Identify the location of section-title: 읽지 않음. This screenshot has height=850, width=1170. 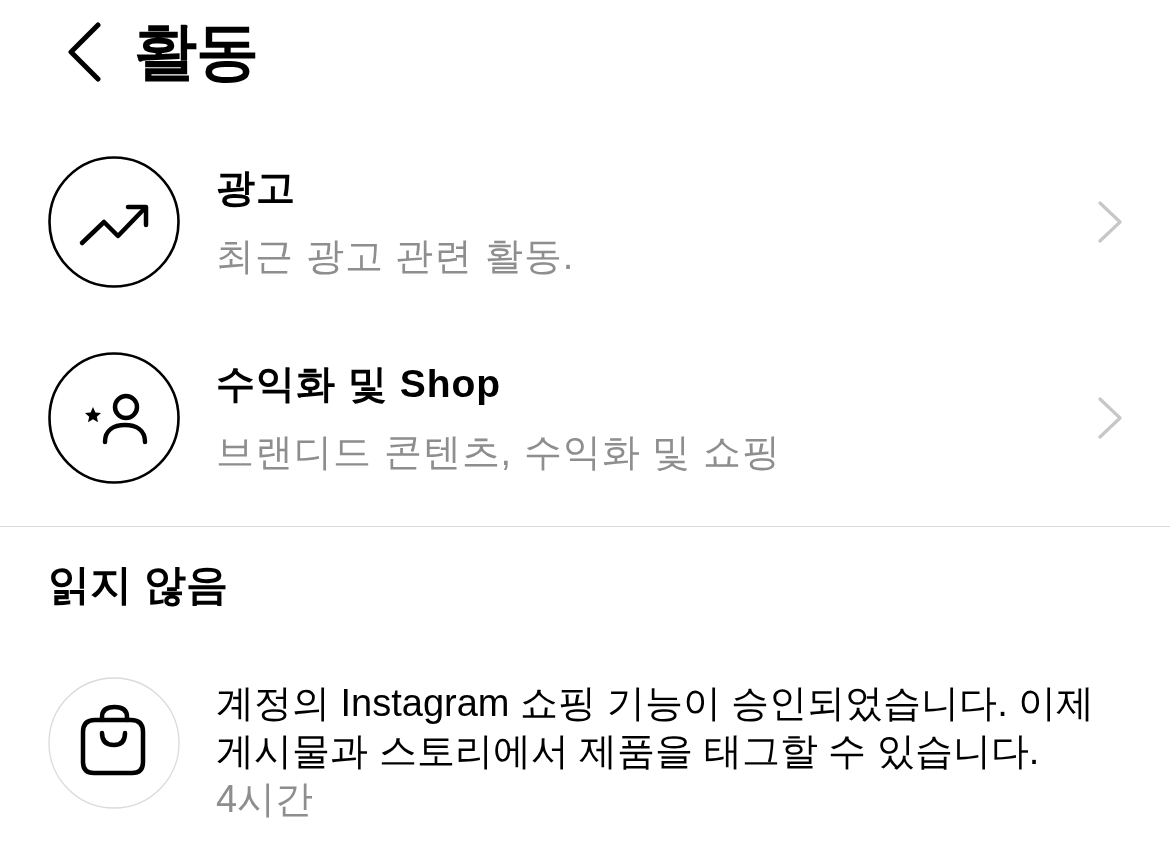
(138, 585).